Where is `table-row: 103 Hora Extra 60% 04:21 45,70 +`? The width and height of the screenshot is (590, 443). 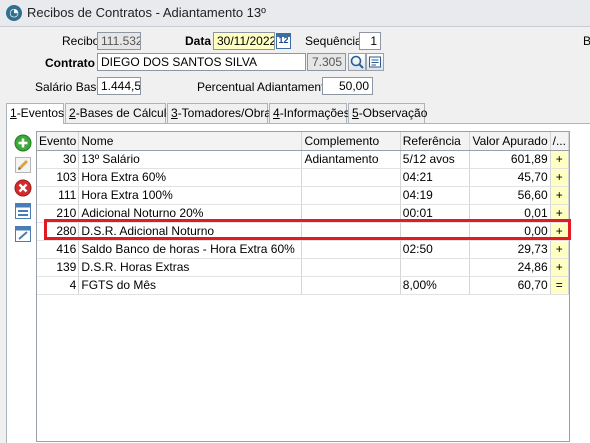
table-row: 103 Hora Extra 60% 04:21 45,70 + is located at coordinates (303, 177).